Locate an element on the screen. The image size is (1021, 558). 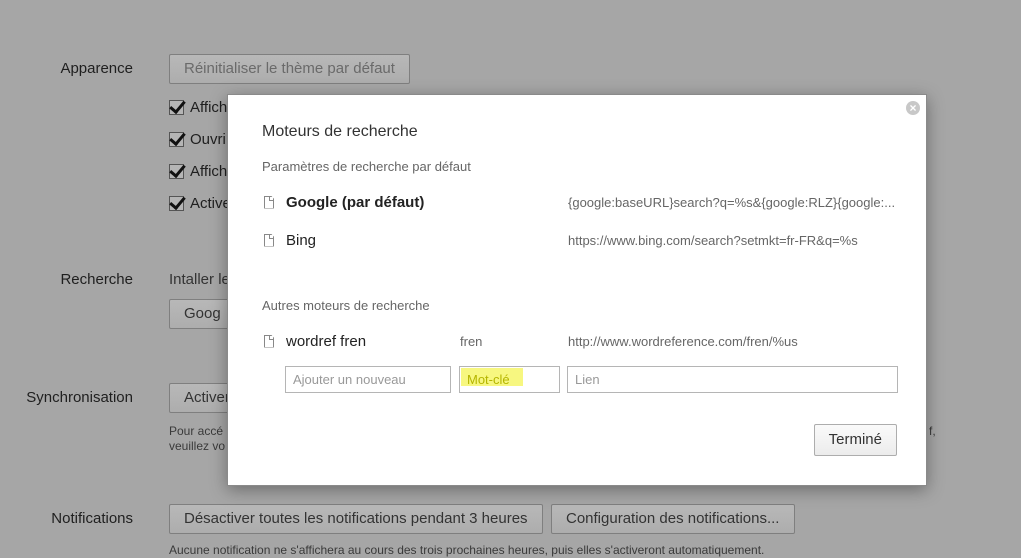
other-engines-heading: Autres moteurs de recherche is located at coordinates (346, 305).